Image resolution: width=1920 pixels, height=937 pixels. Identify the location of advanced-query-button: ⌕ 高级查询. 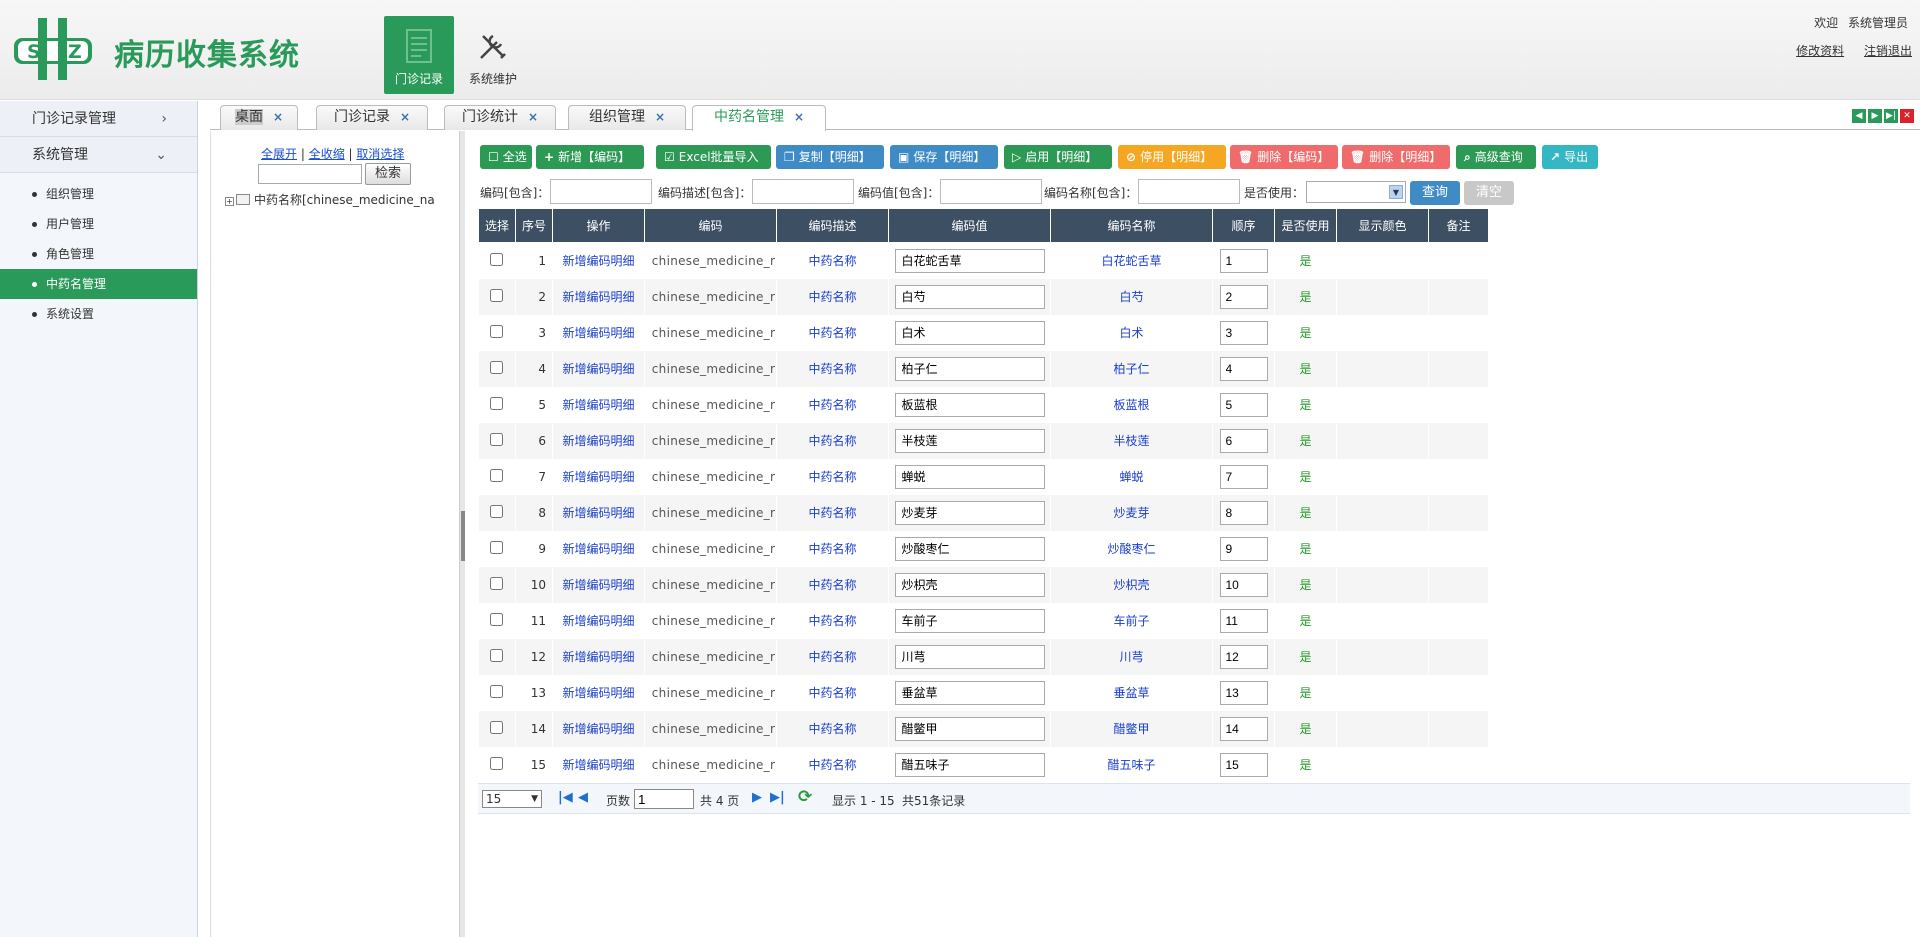
(1496, 157).